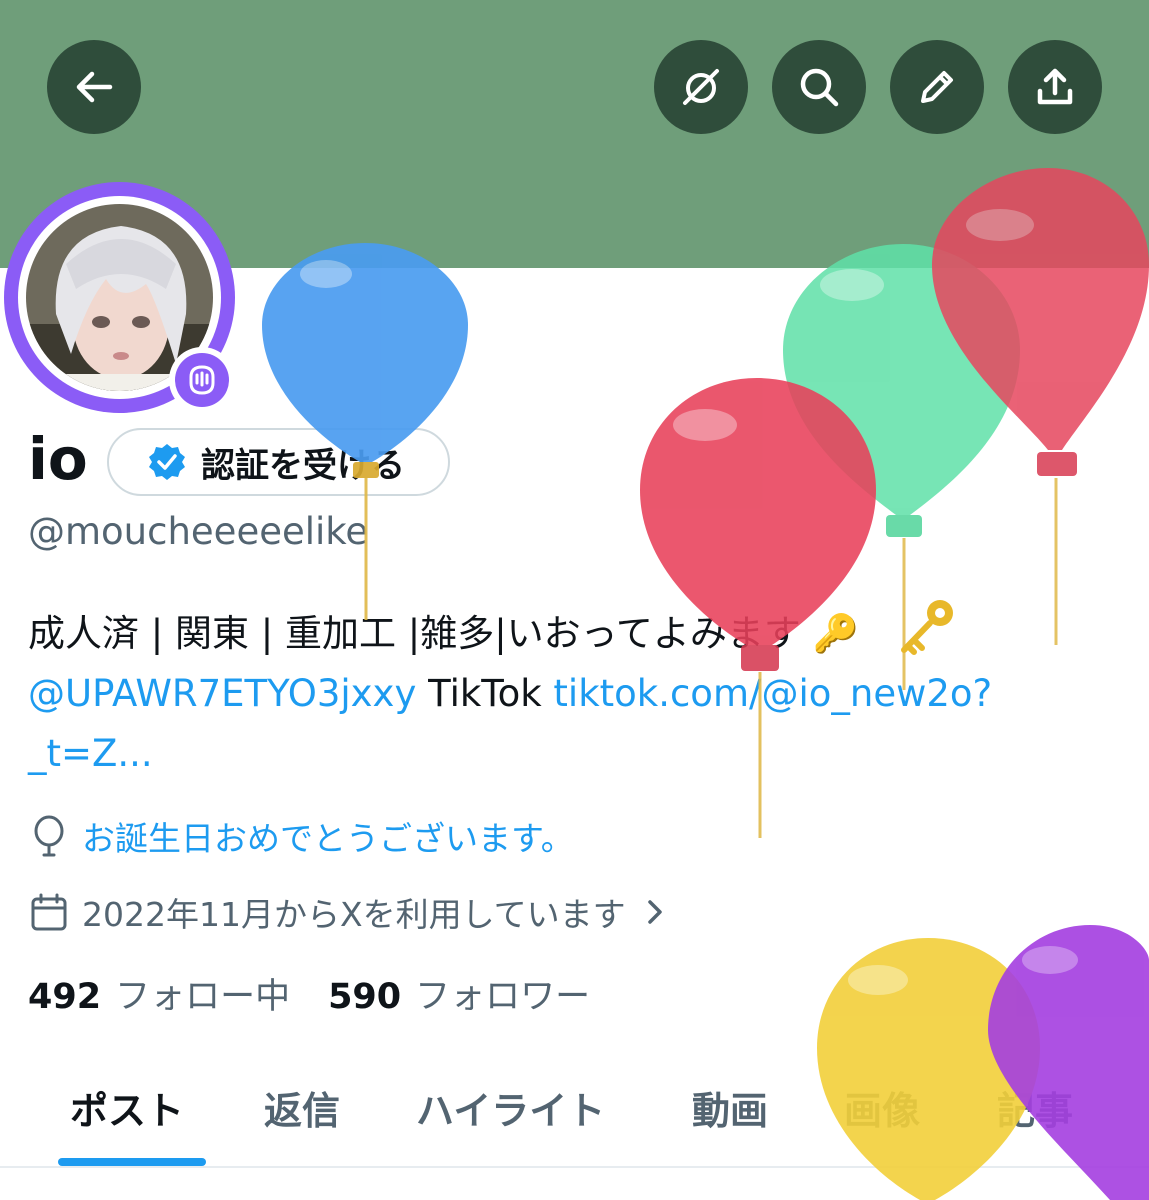  I want to click on get-verified-button: 認証を受ける, so click(278, 462).